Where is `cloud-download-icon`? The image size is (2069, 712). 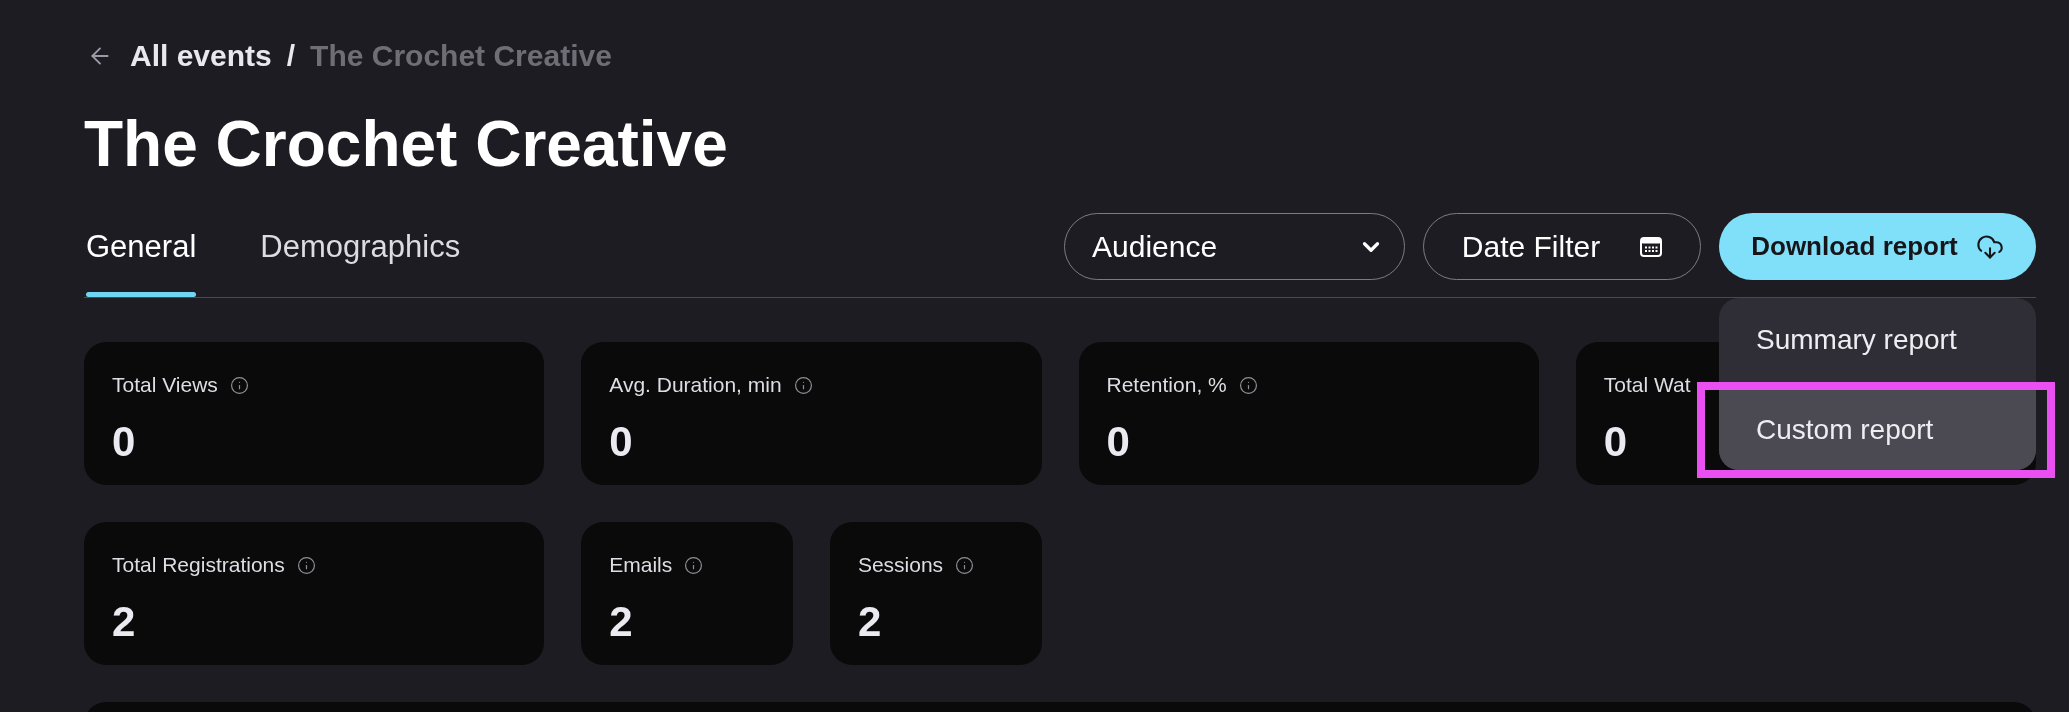 cloud-download-icon is located at coordinates (1989, 246).